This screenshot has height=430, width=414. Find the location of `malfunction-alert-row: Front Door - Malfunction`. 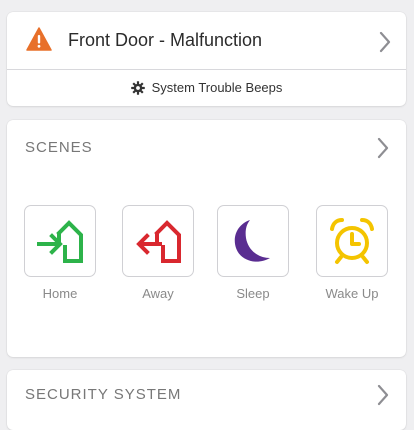

malfunction-alert-row: Front Door - Malfunction is located at coordinates (206, 40).